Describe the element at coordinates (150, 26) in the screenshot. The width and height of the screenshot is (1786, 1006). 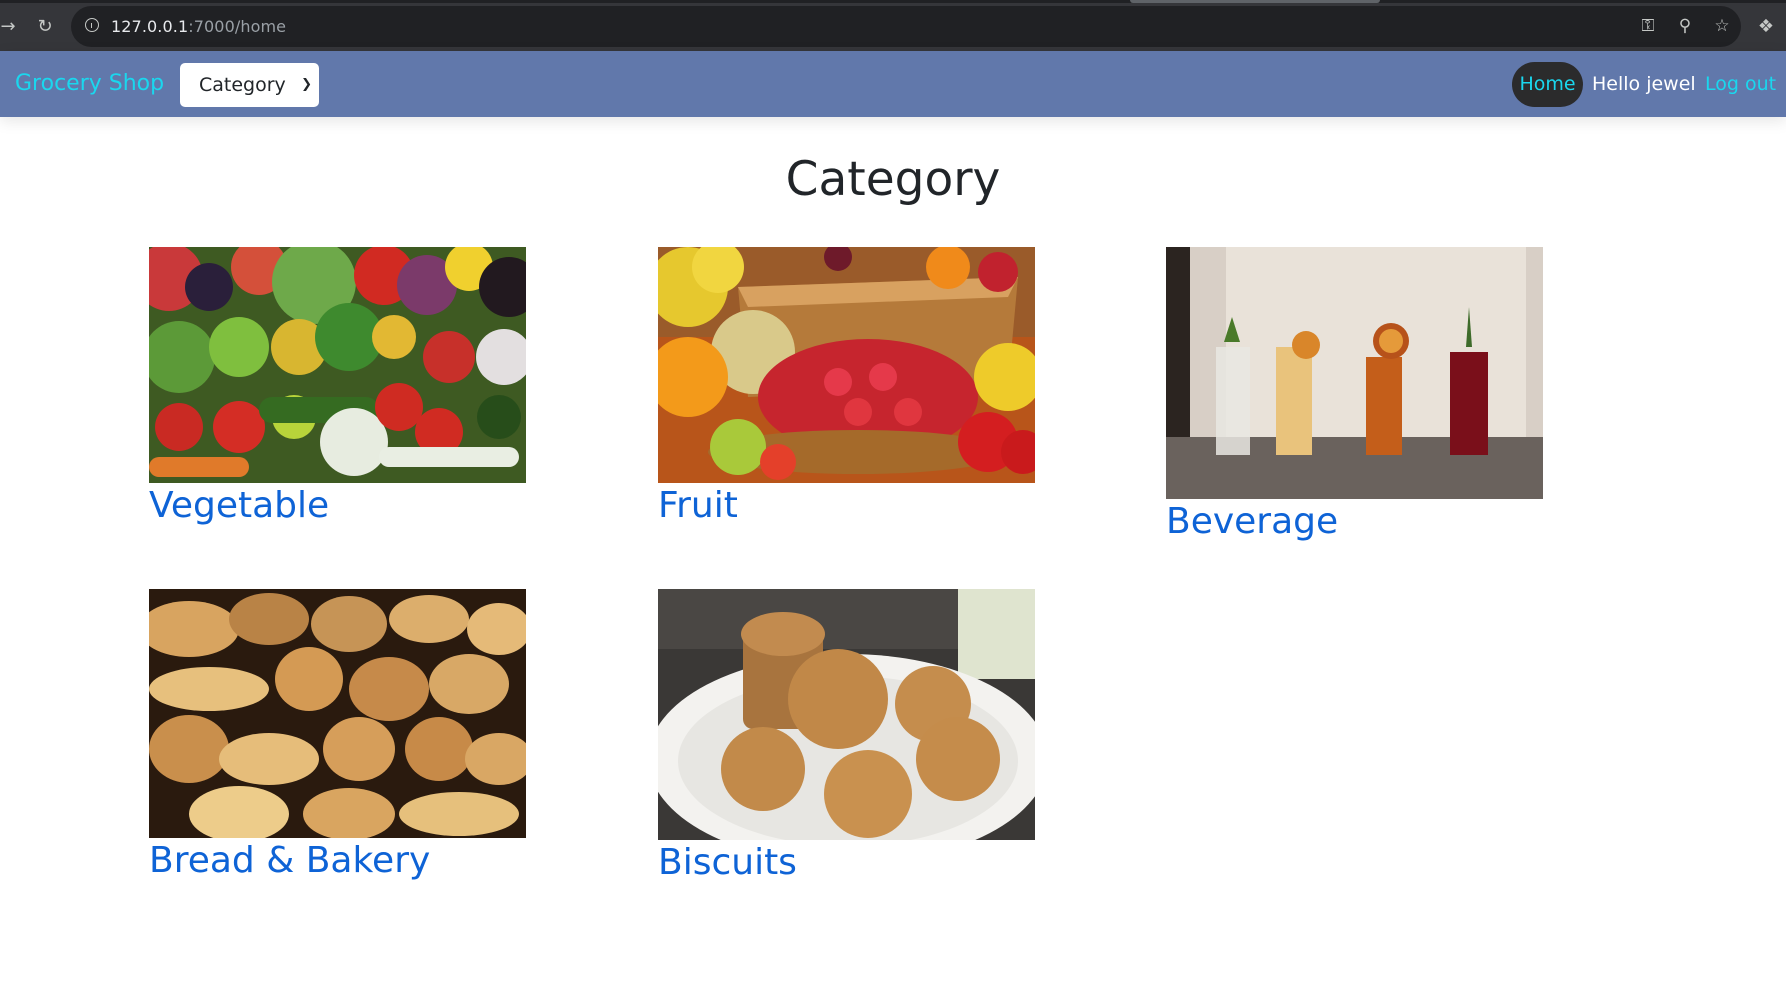
I see `url-host: 127.0.0.1` at that location.